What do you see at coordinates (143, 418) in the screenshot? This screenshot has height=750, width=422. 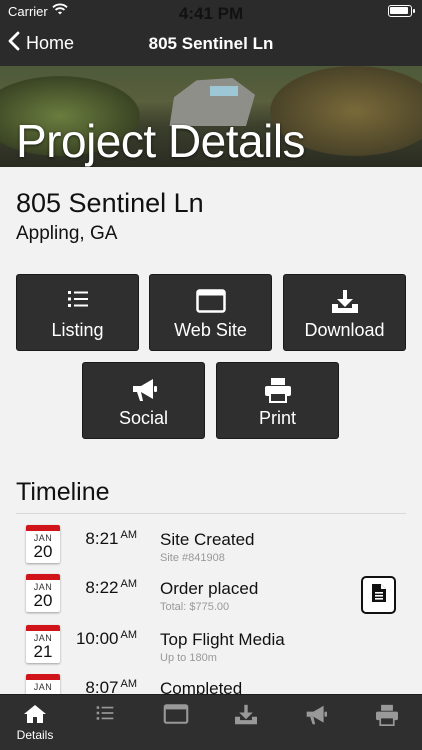 I see `social-button-label: Social` at bounding box center [143, 418].